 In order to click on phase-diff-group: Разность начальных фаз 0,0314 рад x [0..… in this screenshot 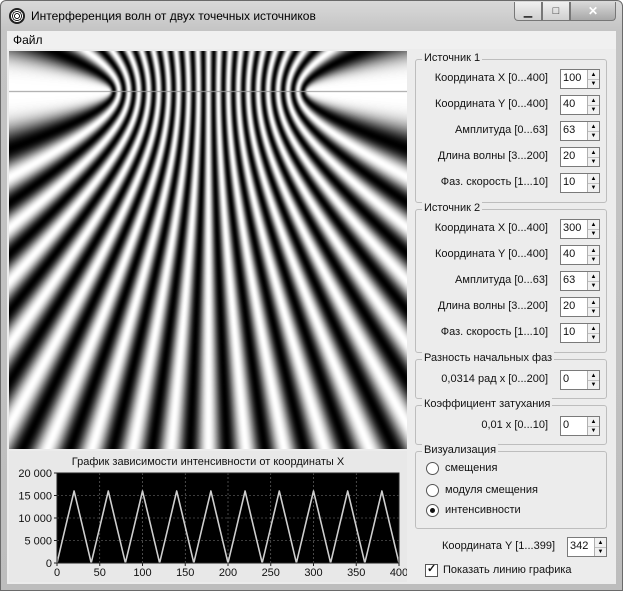, I will do `click(511, 375)`.